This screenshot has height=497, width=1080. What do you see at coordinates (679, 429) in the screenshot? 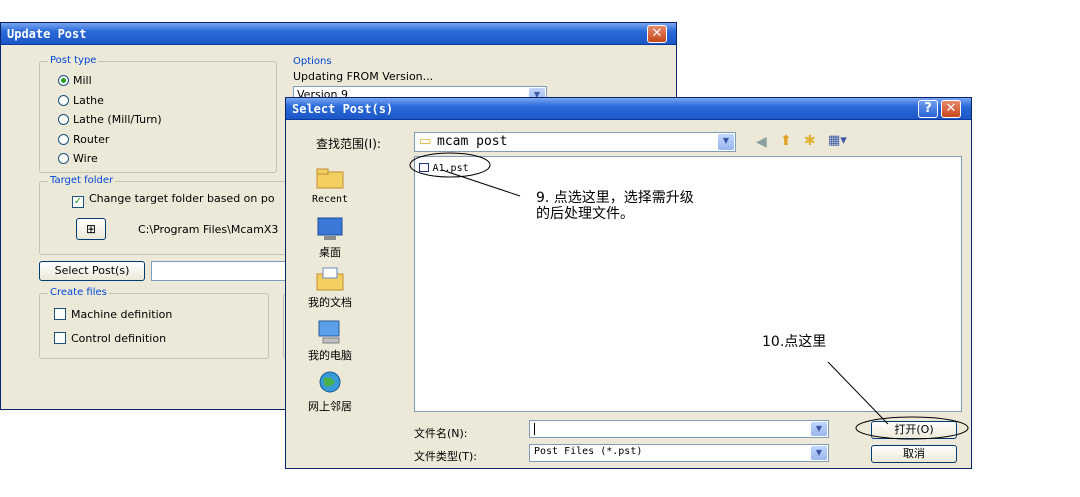
I see `filename-input: ▼` at bounding box center [679, 429].